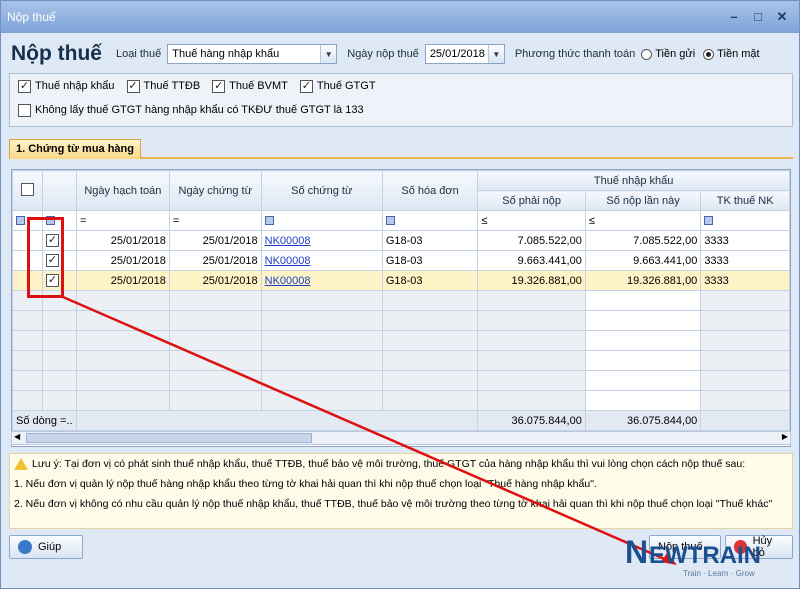 This screenshot has width=800, height=590. I want to click on logo-tagline: Train · Learn · Grow, so click(719, 573).